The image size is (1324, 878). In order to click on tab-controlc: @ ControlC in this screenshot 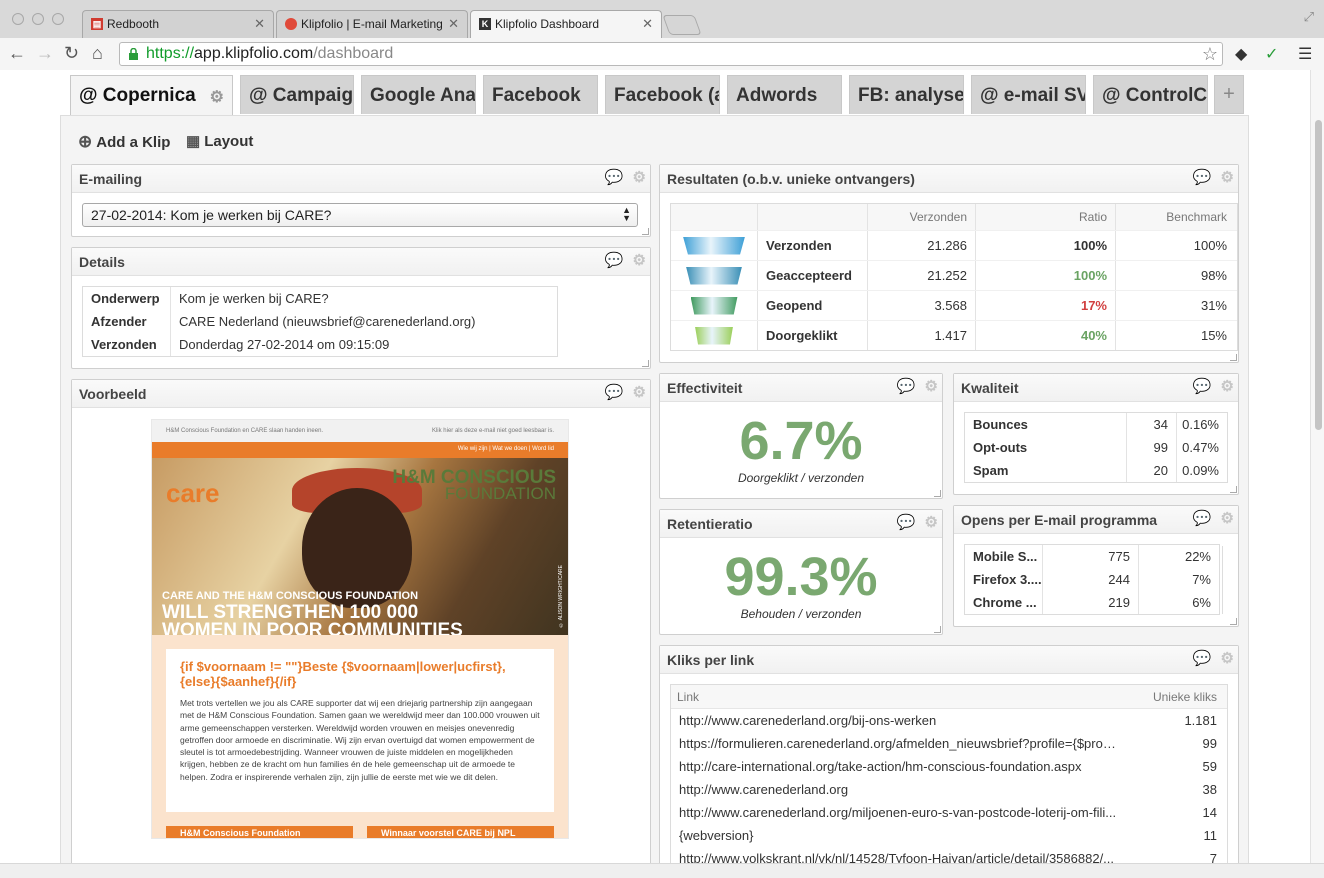, I will do `click(1150, 94)`.